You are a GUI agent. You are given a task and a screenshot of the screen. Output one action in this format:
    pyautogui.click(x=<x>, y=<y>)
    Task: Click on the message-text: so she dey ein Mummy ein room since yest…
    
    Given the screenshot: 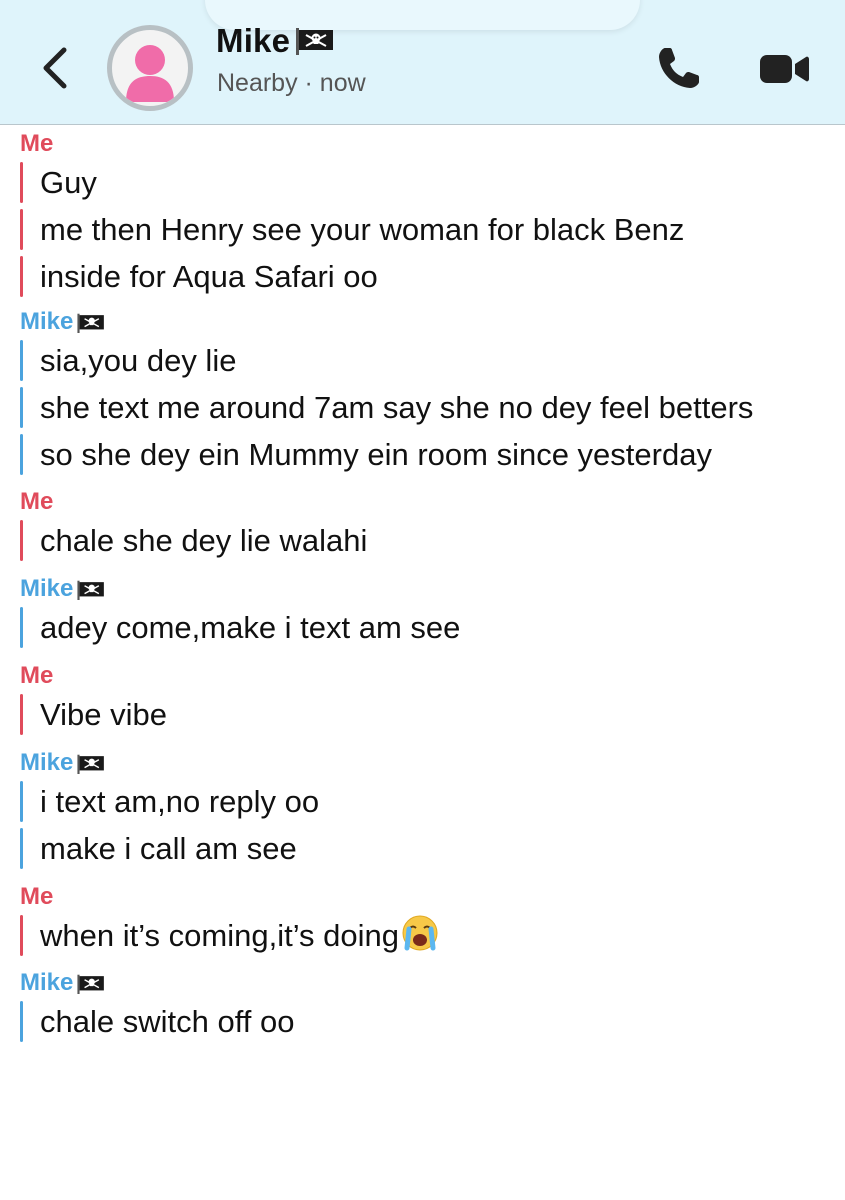 What is the action you would take?
    pyautogui.click(x=376, y=454)
    